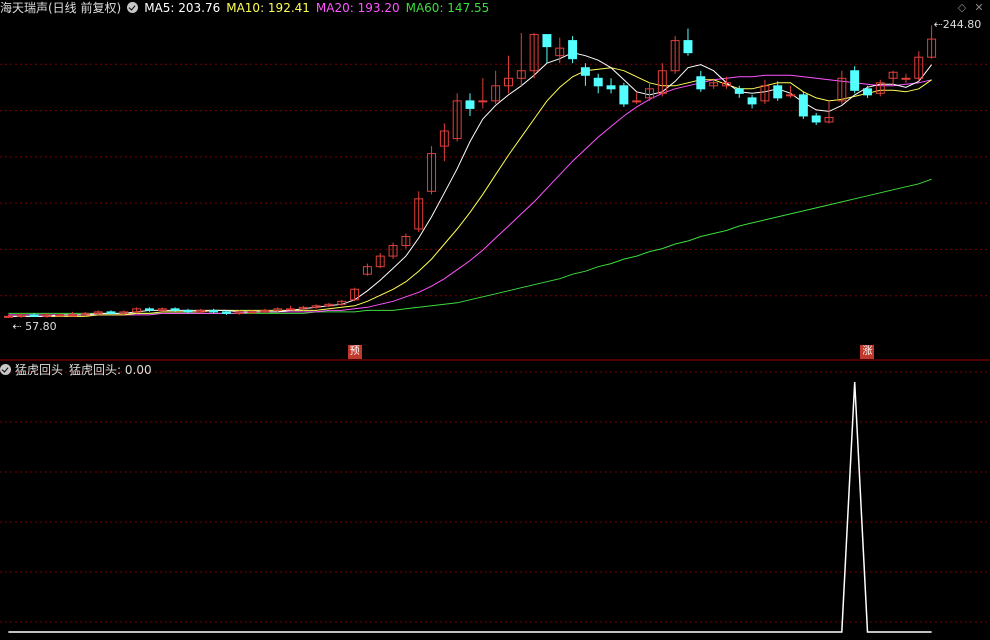 Image resolution: width=990 pixels, height=640 pixels. I want to click on ma60-label: MA60: 147.55, so click(447, 8).